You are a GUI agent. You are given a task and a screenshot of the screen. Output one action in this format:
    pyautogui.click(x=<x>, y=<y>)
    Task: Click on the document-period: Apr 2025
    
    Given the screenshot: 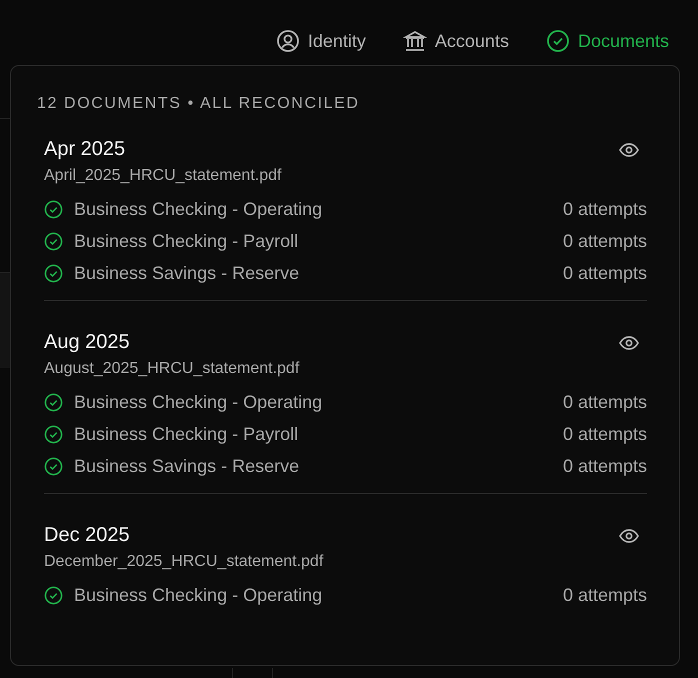 What is the action you would take?
    pyautogui.click(x=85, y=149)
    